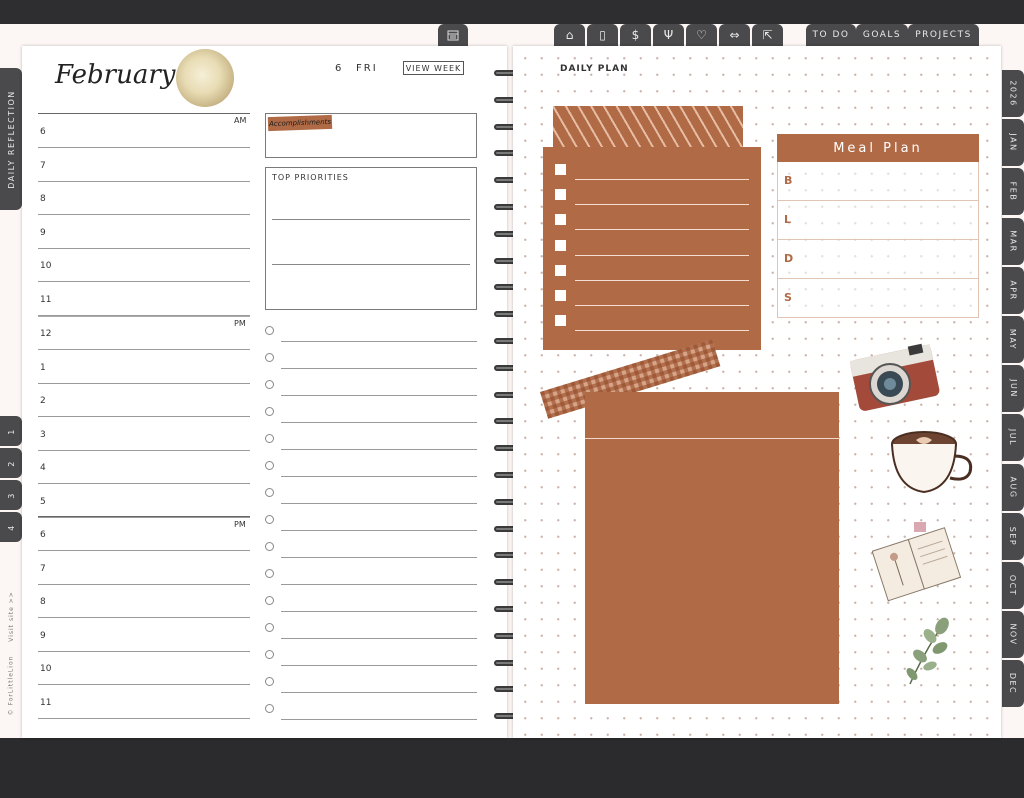 This screenshot has width=1024, height=798. Describe the element at coordinates (1013, 290) in the screenshot. I see `month-tab-apr: APR` at that location.